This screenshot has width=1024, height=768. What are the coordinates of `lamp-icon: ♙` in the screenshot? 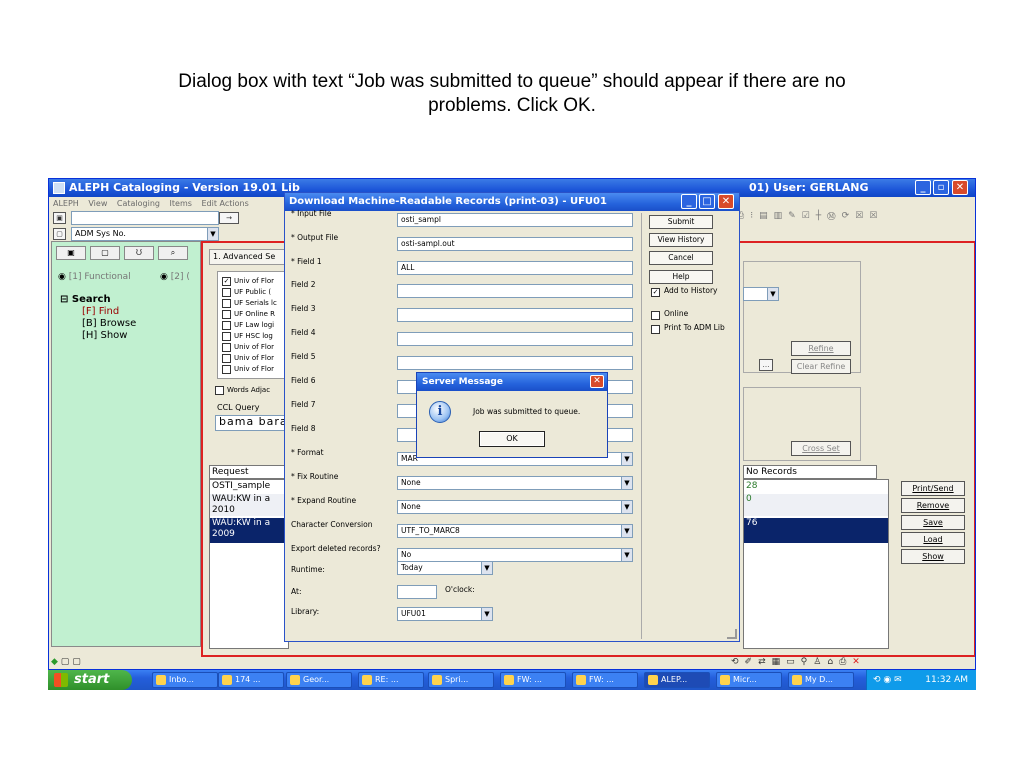 It's located at (820, 662).